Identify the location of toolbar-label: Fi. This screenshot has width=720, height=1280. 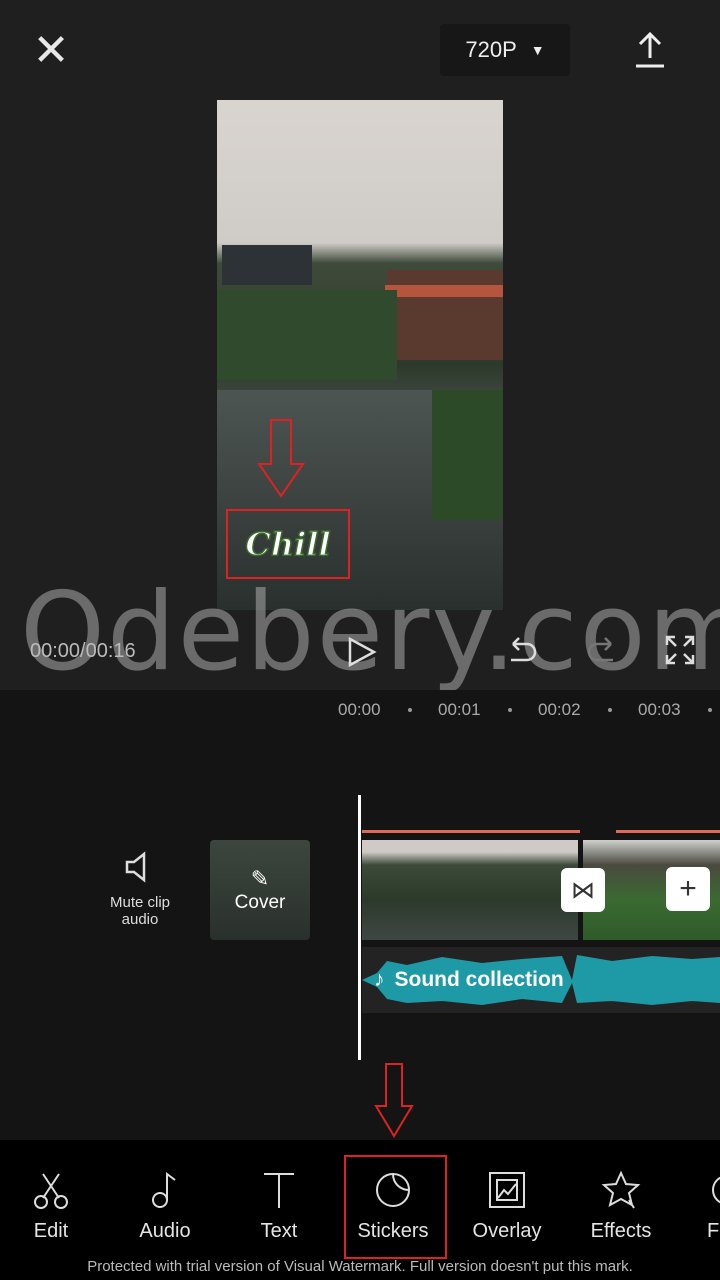
(713, 1231).